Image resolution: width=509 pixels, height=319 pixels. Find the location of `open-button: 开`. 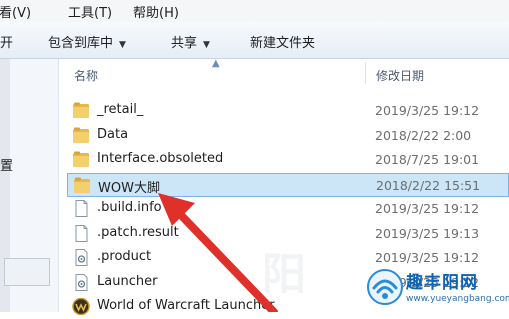

open-button: 开 is located at coordinates (6, 41).